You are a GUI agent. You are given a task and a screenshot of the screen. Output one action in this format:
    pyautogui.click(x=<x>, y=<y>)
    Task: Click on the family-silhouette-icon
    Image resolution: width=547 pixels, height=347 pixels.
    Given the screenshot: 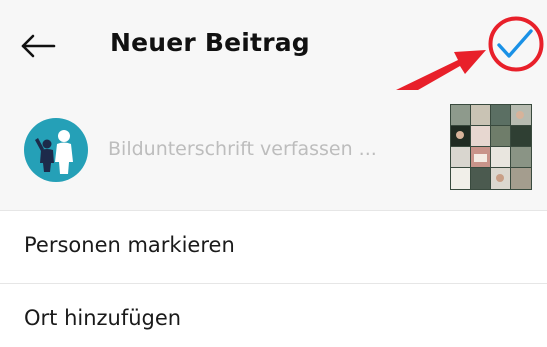 What is the action you would take?
    pyautogui.click(x=54, y=152)
    